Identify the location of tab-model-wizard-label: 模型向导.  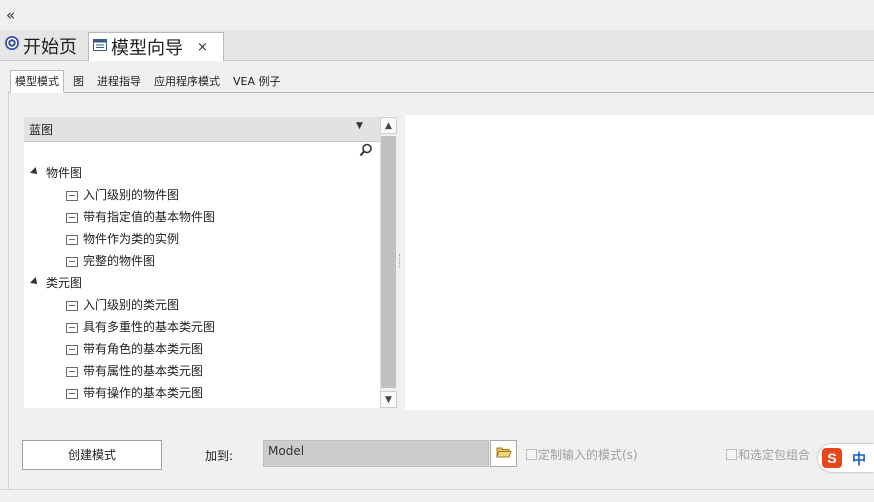
(147, 48).